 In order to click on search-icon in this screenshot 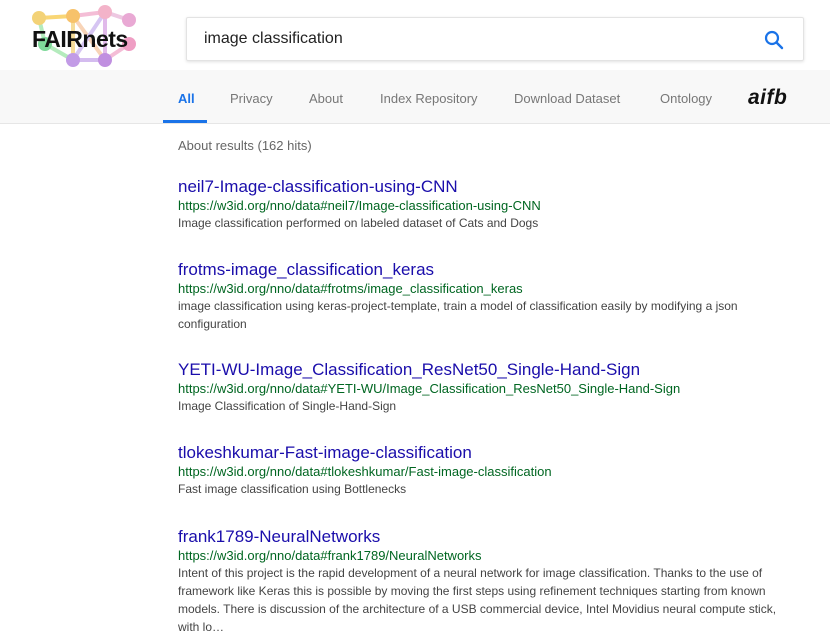, I will do `click(774, 40)`.